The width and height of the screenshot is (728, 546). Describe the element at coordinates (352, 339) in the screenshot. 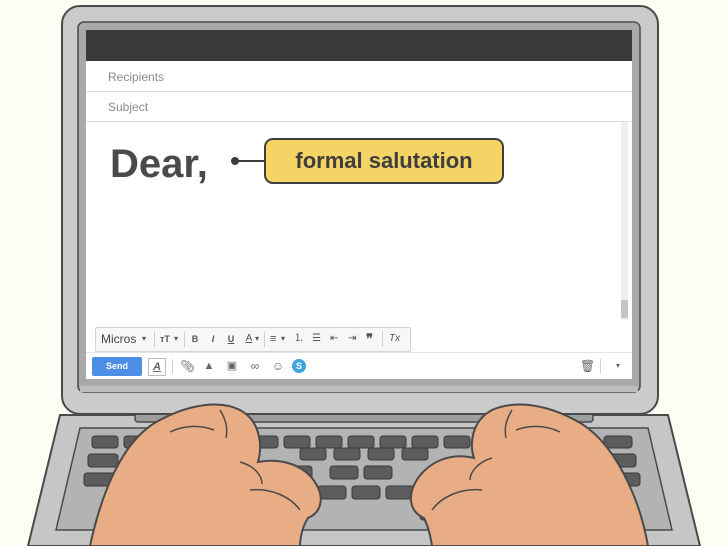

I see `indent-more-icon: ⇥` at that location.